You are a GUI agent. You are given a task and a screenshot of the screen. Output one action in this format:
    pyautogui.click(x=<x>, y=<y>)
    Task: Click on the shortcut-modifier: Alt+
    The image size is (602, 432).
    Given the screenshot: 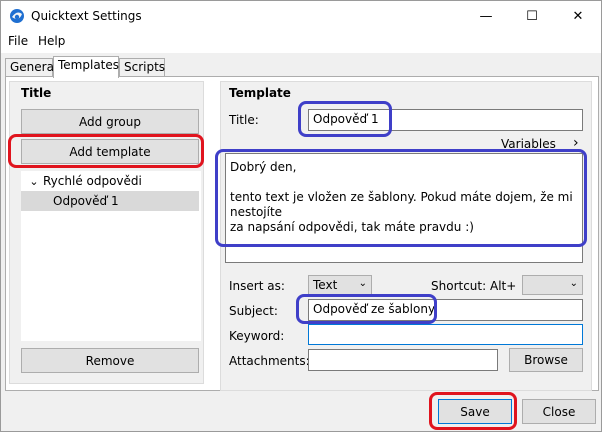 What is the action you would take?
    pyautogui.click(x=503, y=286)
    